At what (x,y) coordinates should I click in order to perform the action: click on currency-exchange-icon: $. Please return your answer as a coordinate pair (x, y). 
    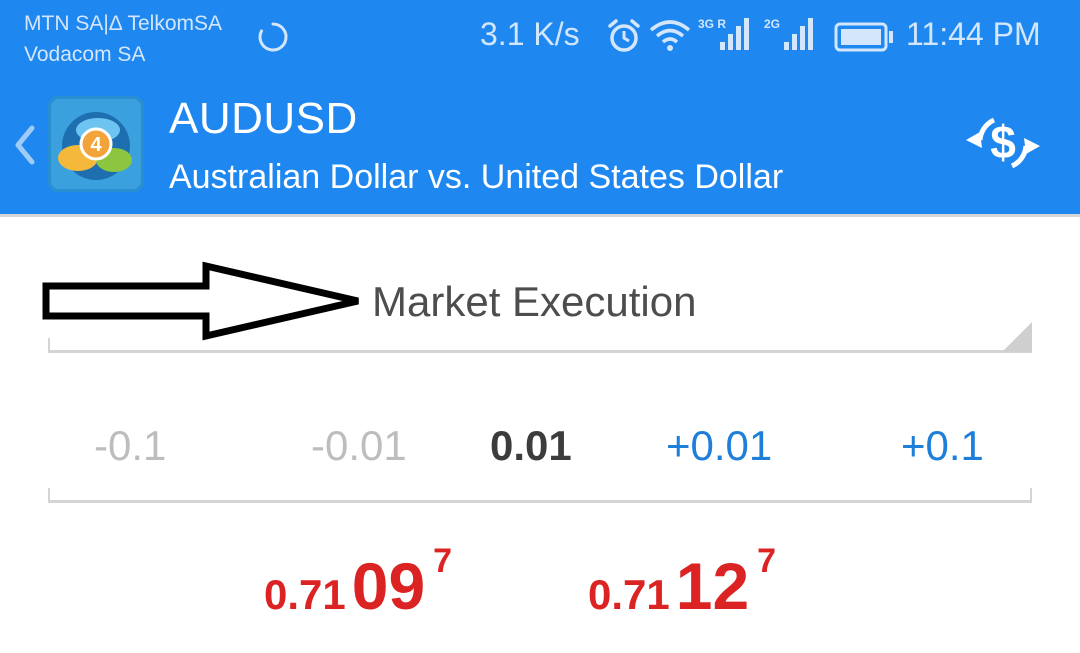
    Looking at the image, I should click on (1003, 143).